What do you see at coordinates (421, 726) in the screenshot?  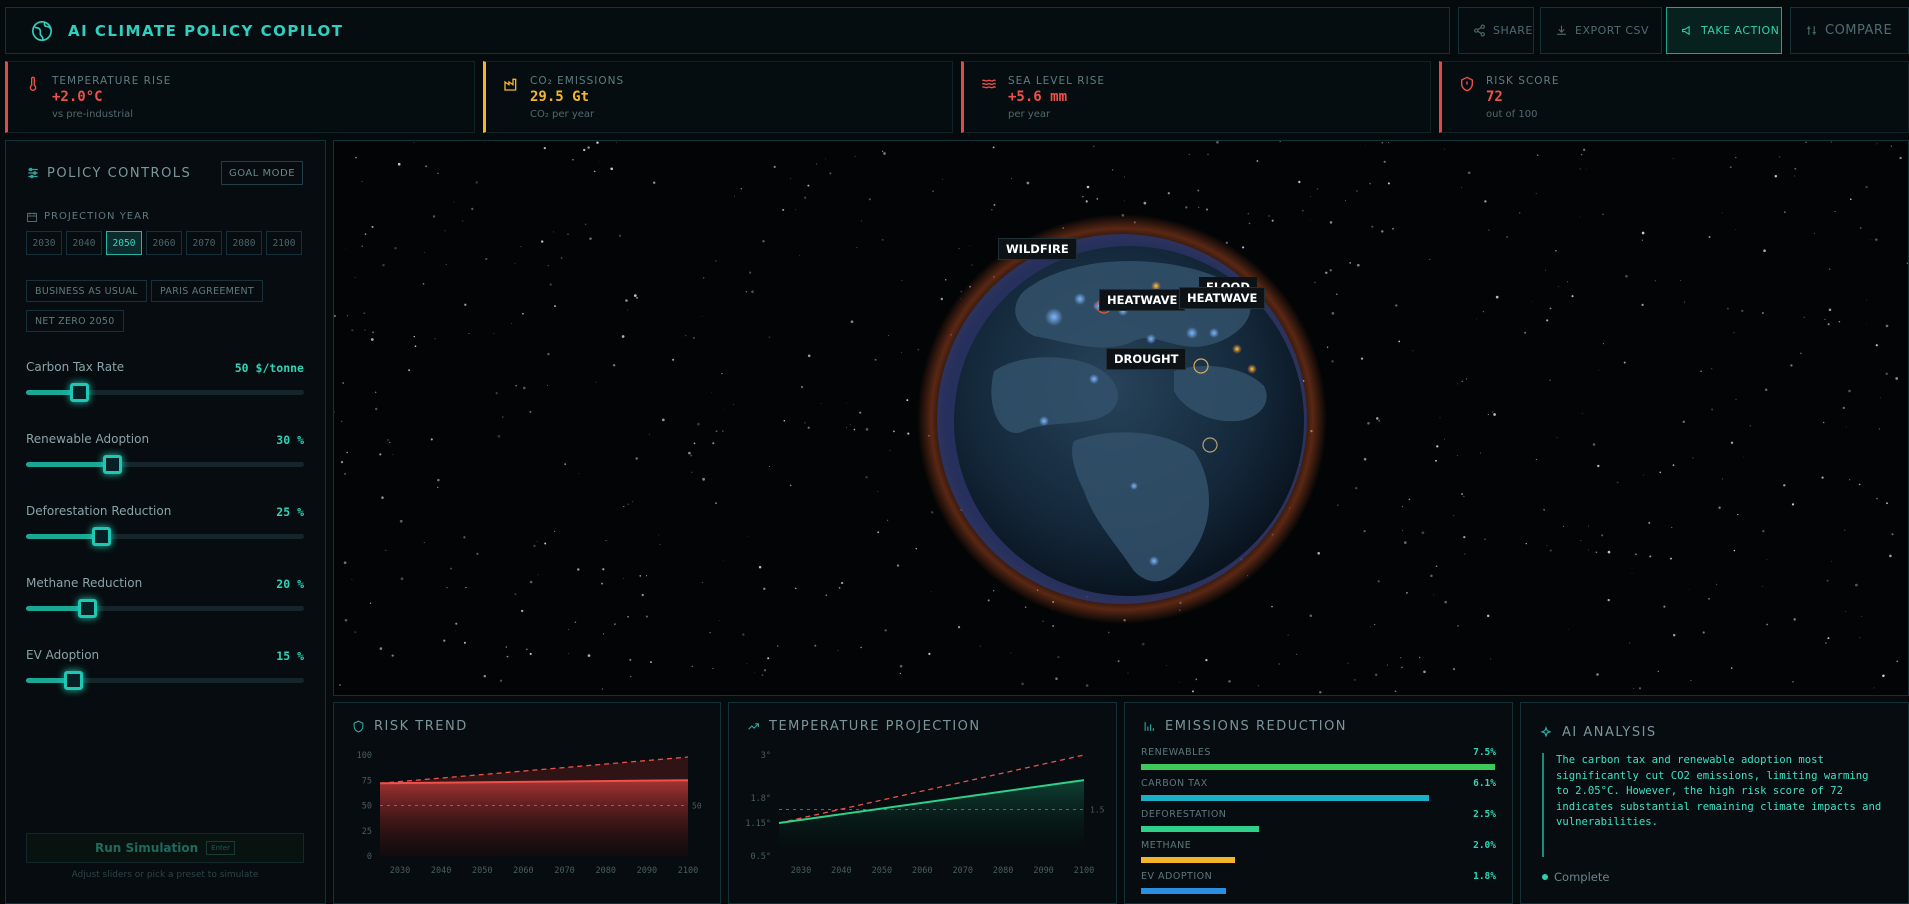 I see `risk-trend-title: RISK TREND` at bounding box center [421, 726].